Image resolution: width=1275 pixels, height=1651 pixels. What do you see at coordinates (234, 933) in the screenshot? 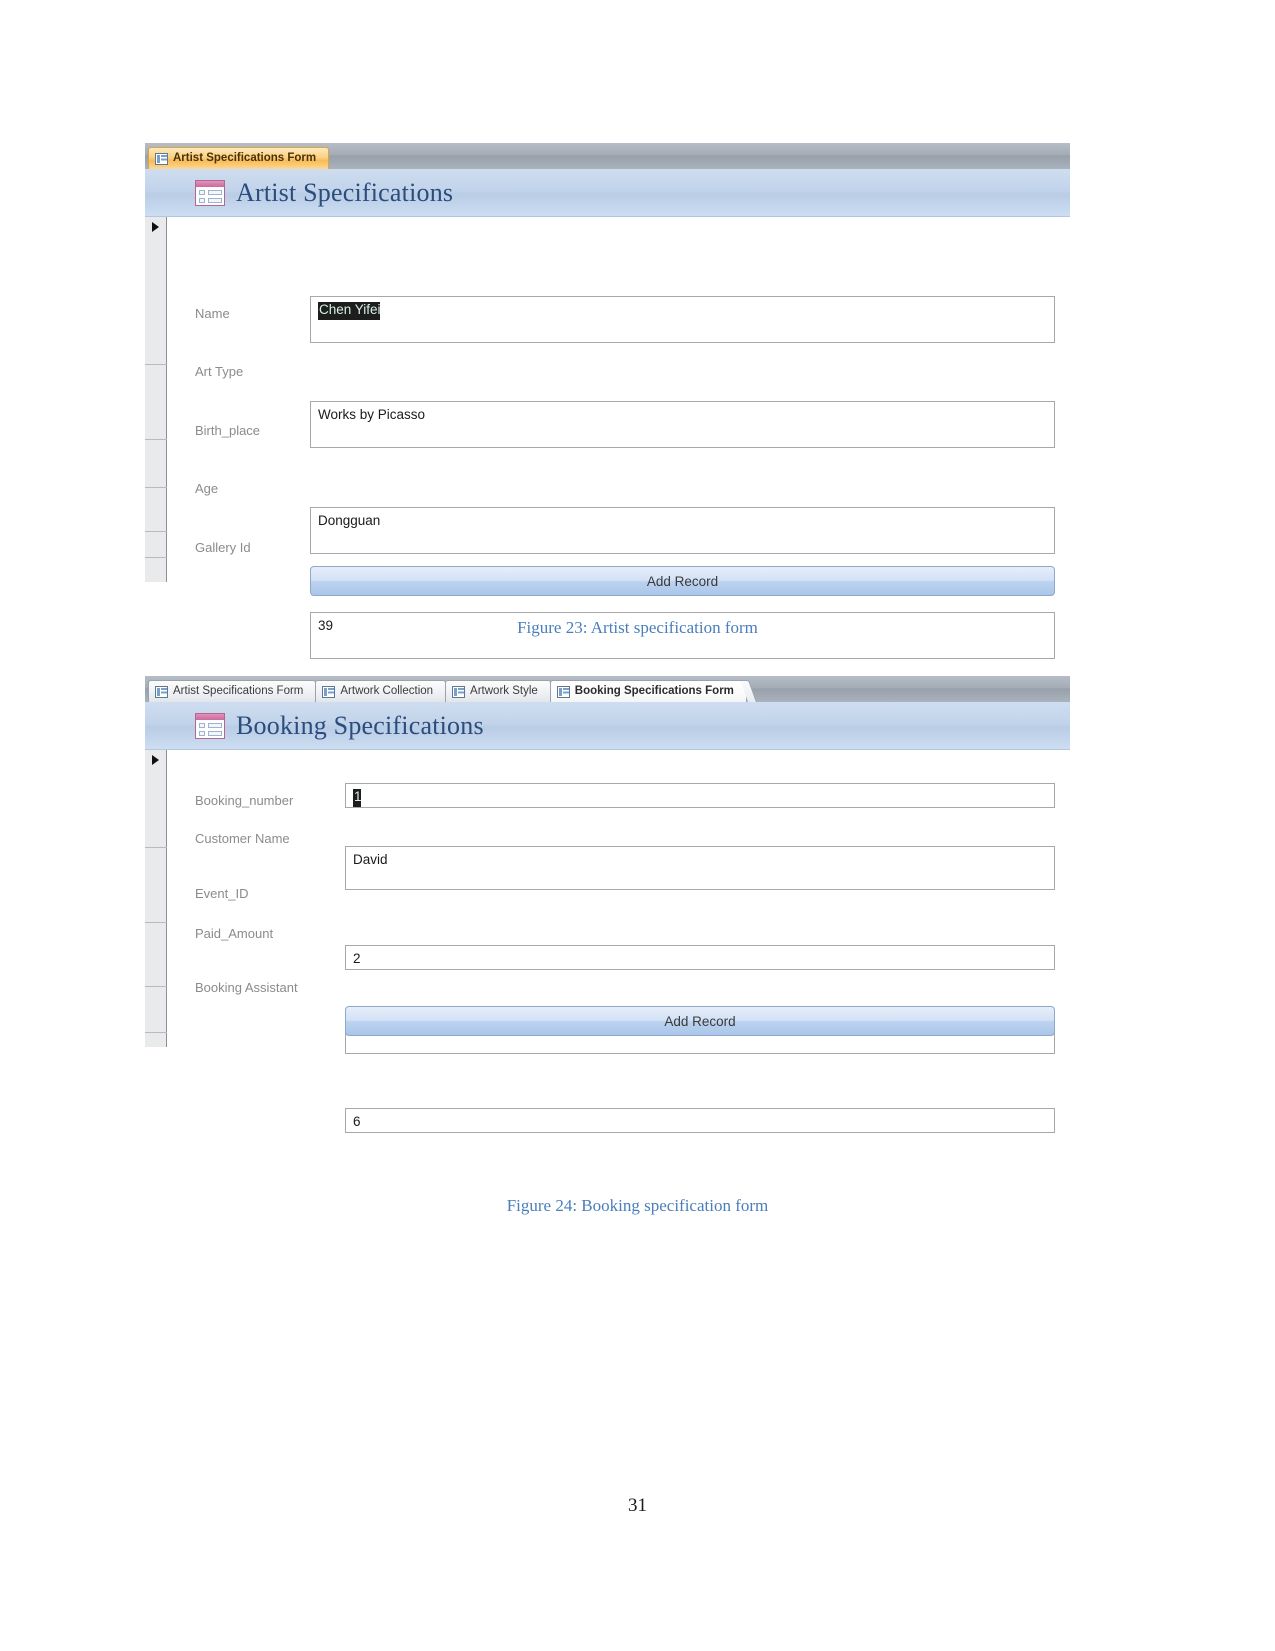
I see `field-label-paid-amount: Paid_Amount` at bounding box center [234, 933].